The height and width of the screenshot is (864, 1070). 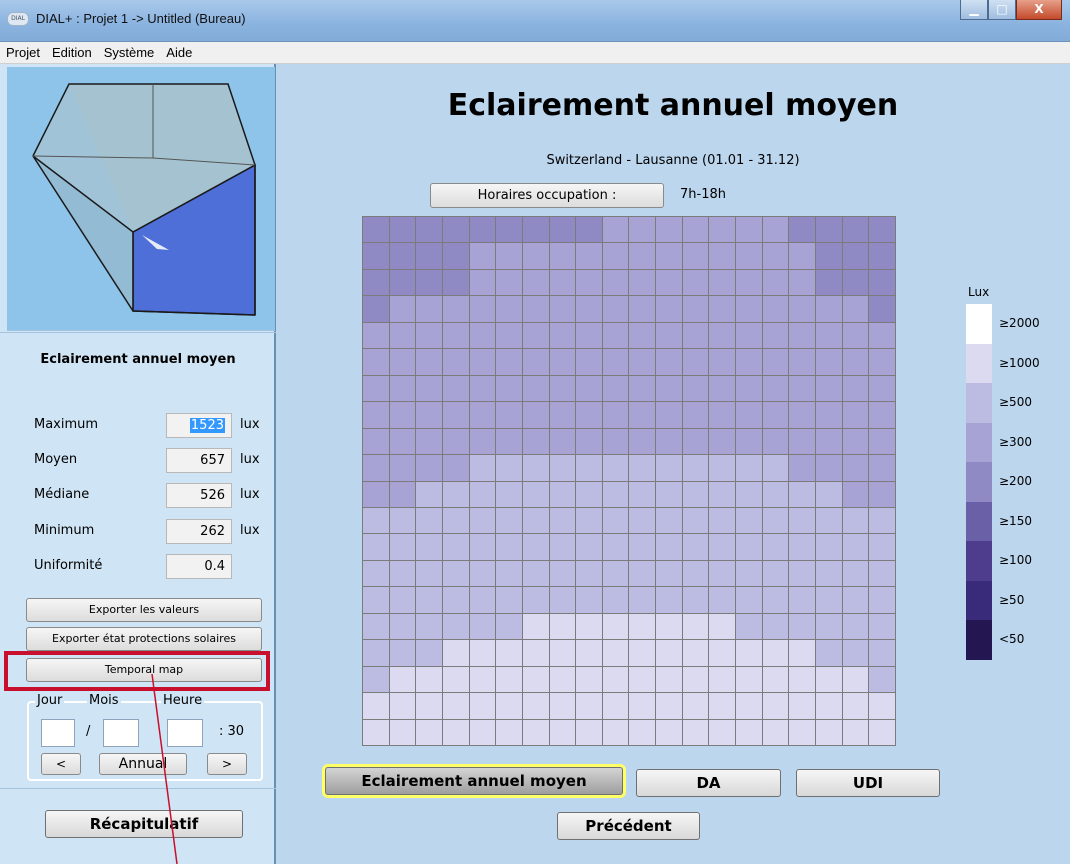 I want to click on moyen-field: 657, so click(x=199, y=460).